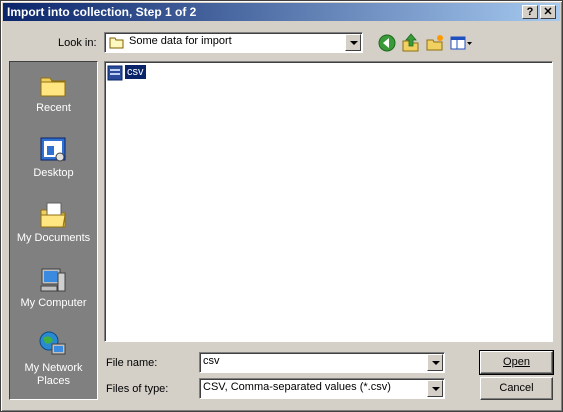 The width and height of the screenshot is (563, 412). I want to click on window-title: Import into collection, Step 1 of 2, so click(102, 12).